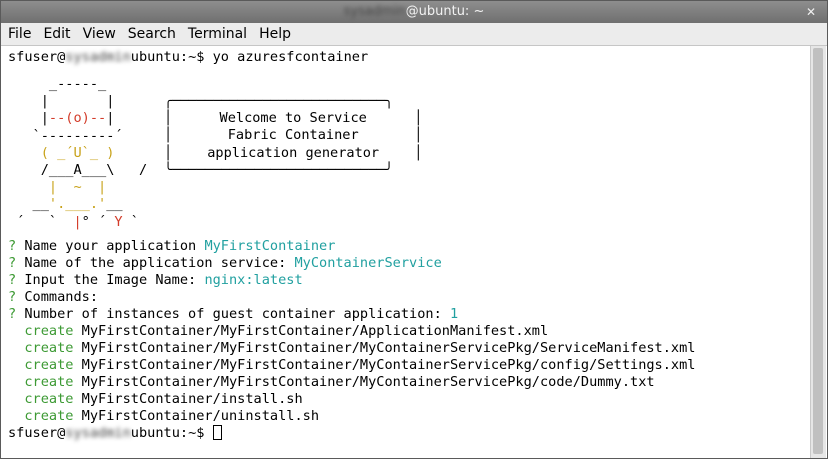  I want to click on banner-line-2: Fabric Container, so click(293, 135).